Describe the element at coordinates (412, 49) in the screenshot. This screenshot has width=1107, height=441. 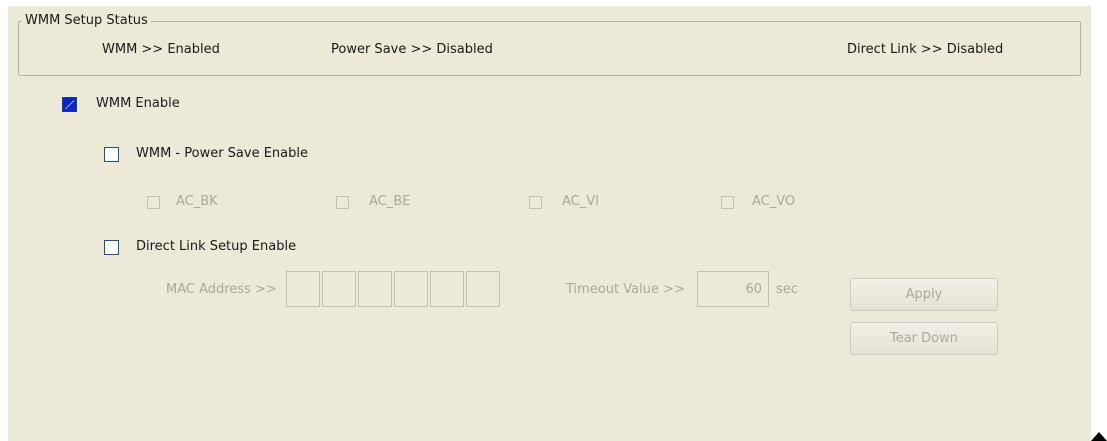
I see `power-save-status-text: Power Save >> Disabled` at that location.